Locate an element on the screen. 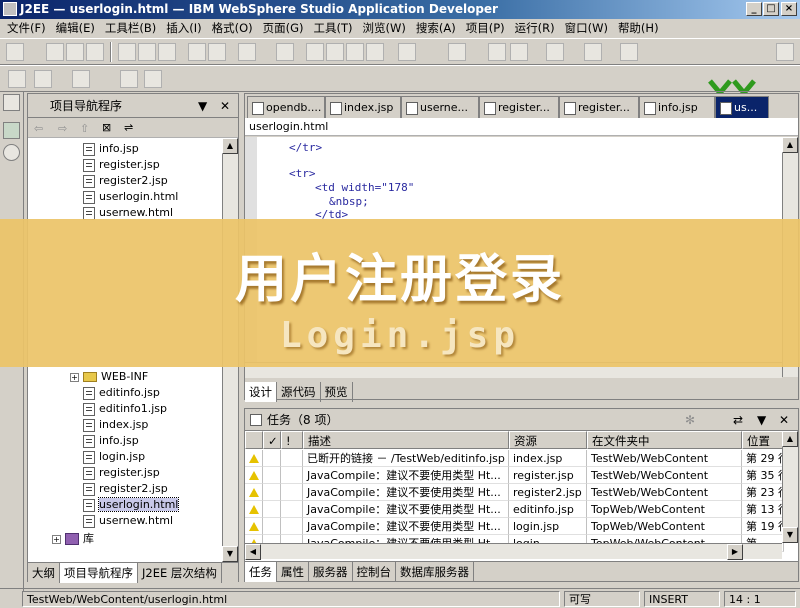  table-icon is located at coordinates (285, 52).